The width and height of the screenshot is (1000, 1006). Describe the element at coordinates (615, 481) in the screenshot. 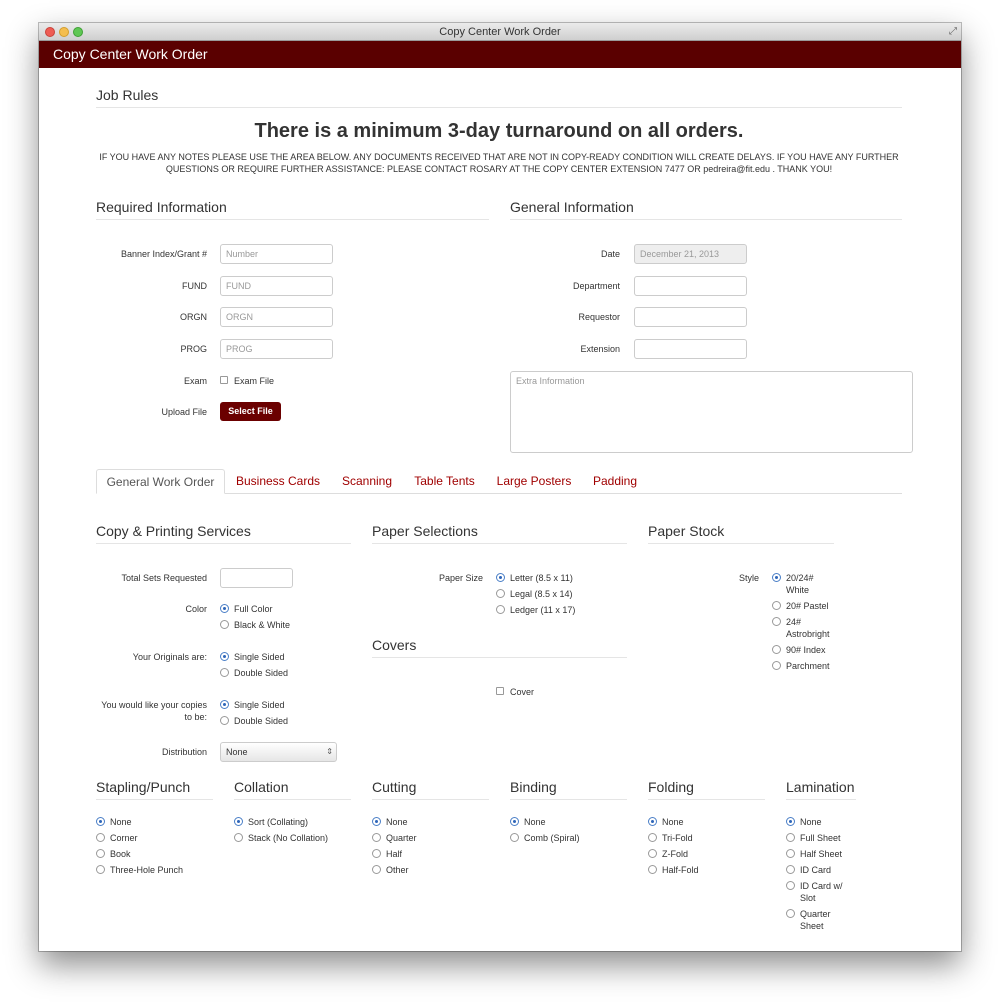

I see `tab-padding: Padding` at that location.